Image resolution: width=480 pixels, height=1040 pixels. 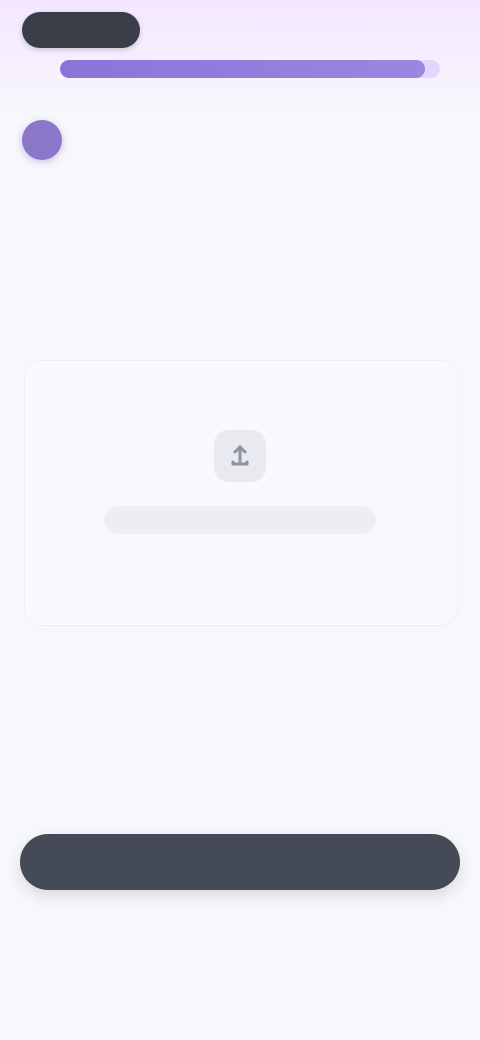 I want to click on role-label, so click(x=148, y=137).